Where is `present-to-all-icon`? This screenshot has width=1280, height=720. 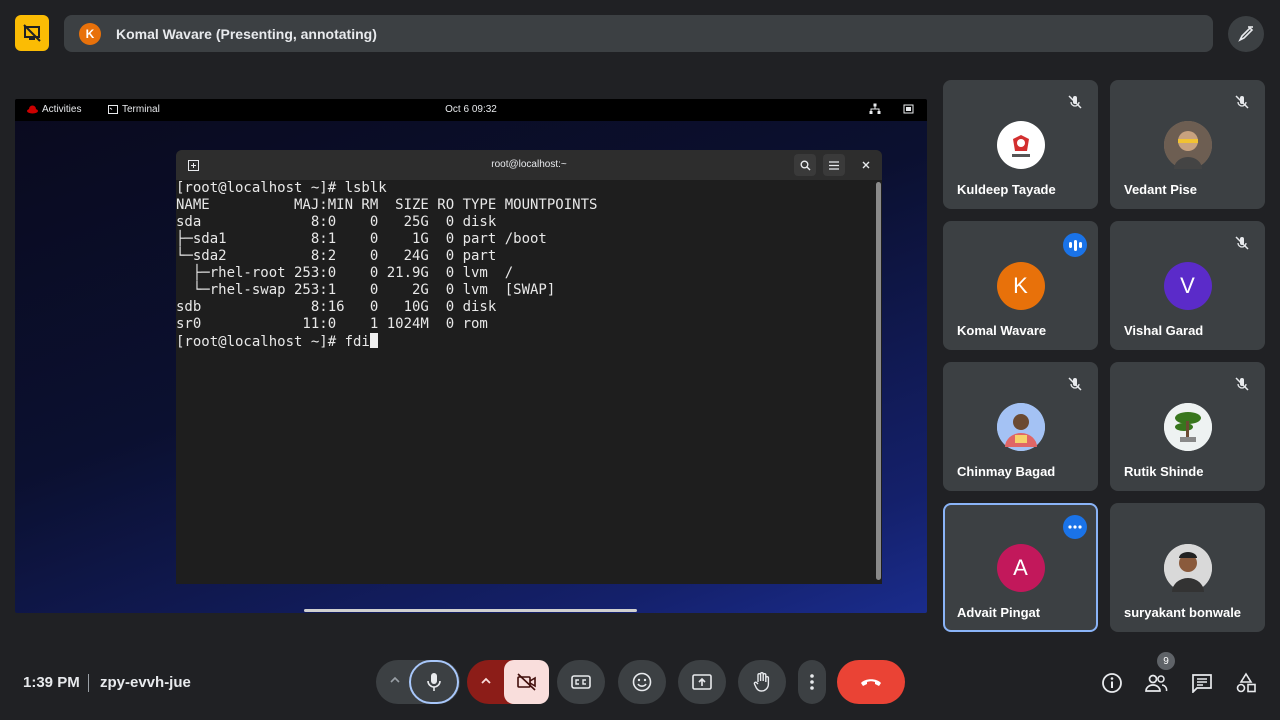 present-to-all-icon is located at coordinates (702, 682).